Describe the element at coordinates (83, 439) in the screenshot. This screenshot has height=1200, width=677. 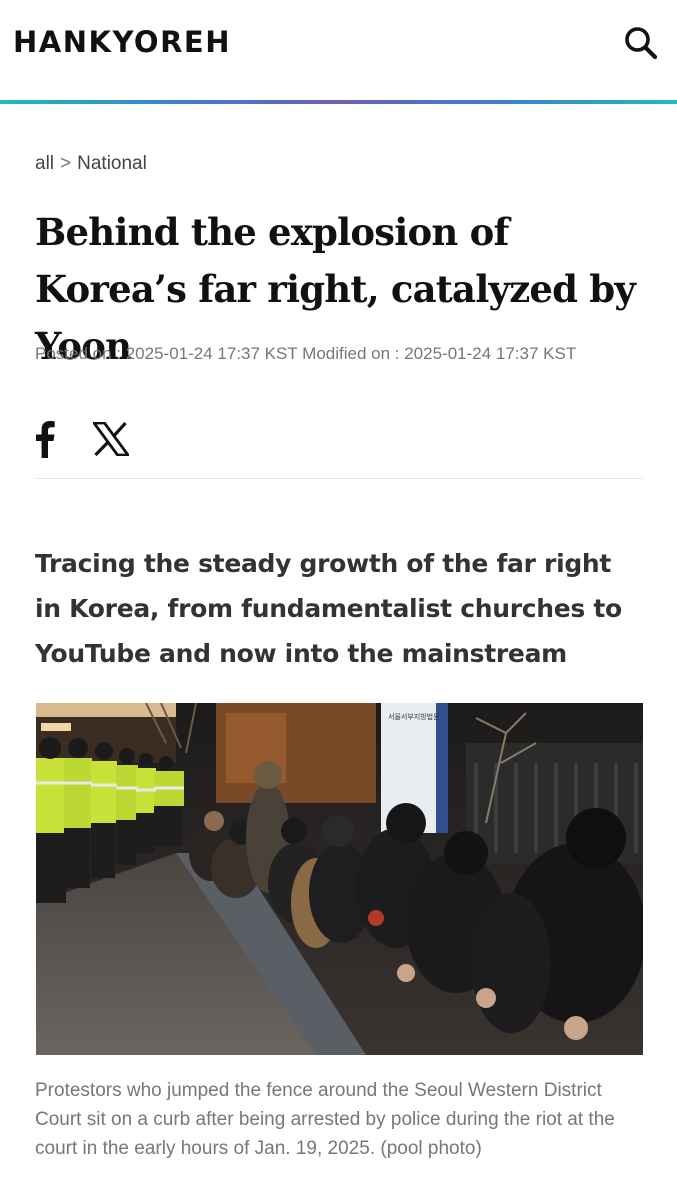
I see `share-bar` at that location.